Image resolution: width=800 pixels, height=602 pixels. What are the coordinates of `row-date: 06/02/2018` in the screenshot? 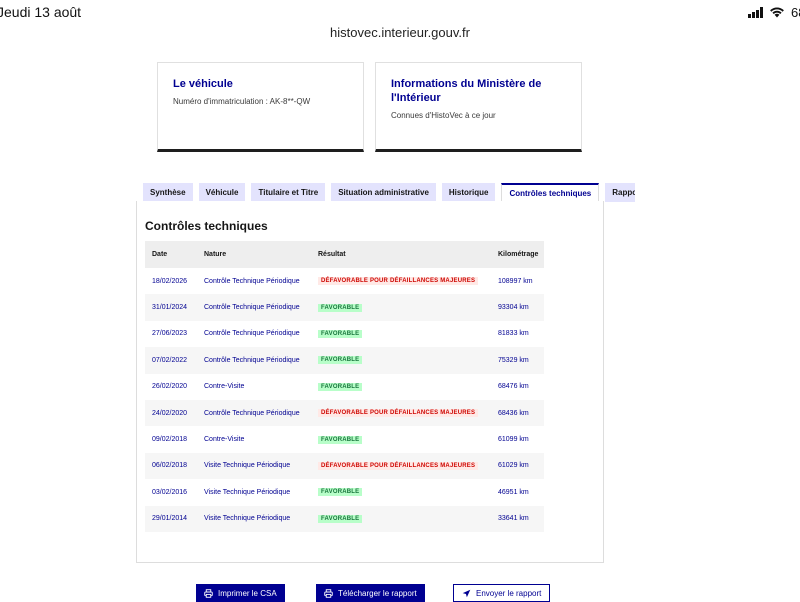 It's located at (171, 466).